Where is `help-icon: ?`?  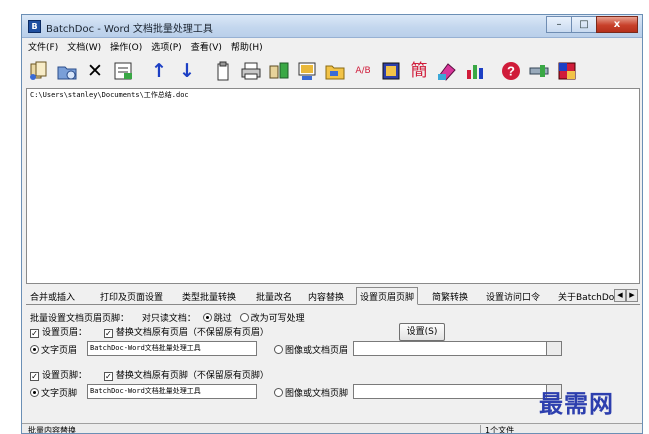
help-icon: ? is located at coordinates (511, 71).